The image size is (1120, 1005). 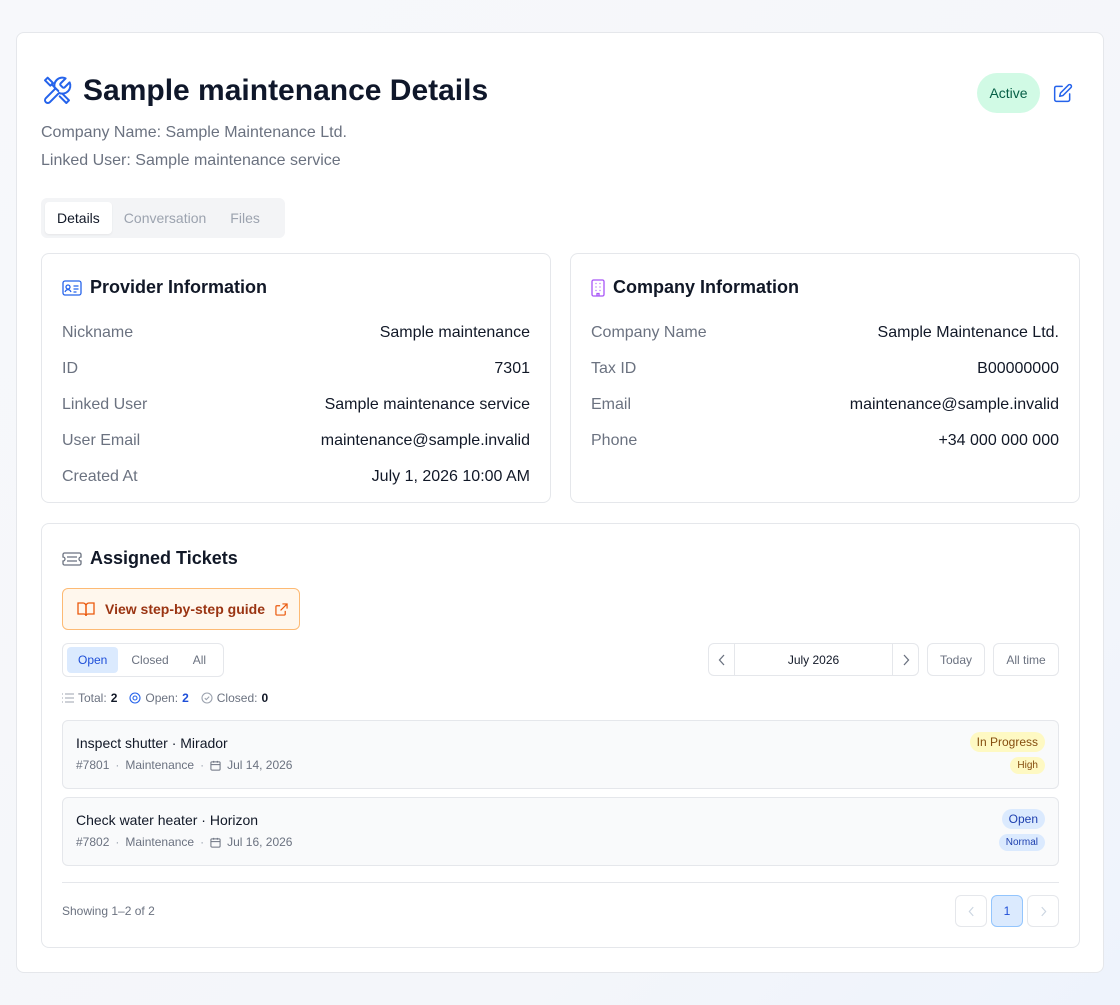 What do you see at coordinates (1043, 911) in the screenshot?
I see `next-page-button` at bounding box center [1043, 911].